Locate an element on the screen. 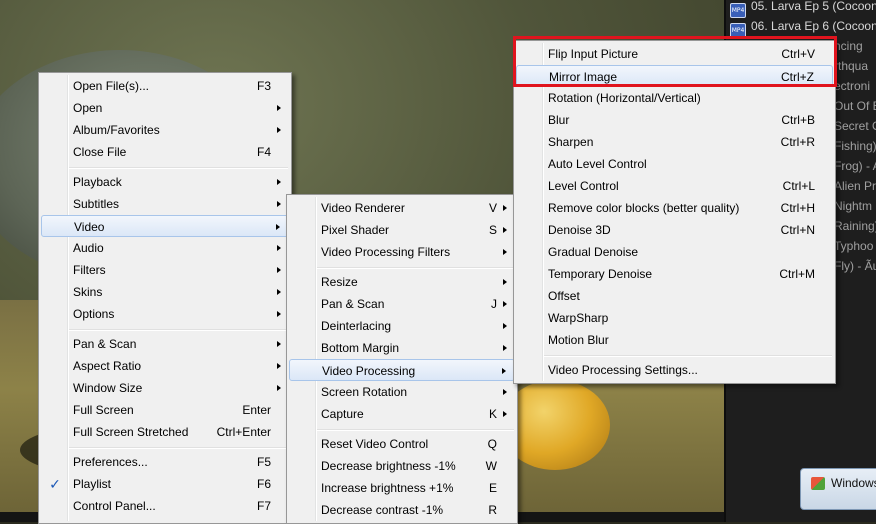 The height and width of the screenshot is (524, 876). playlist-item-partial: Out Of E is located at coordinates (855, 106).